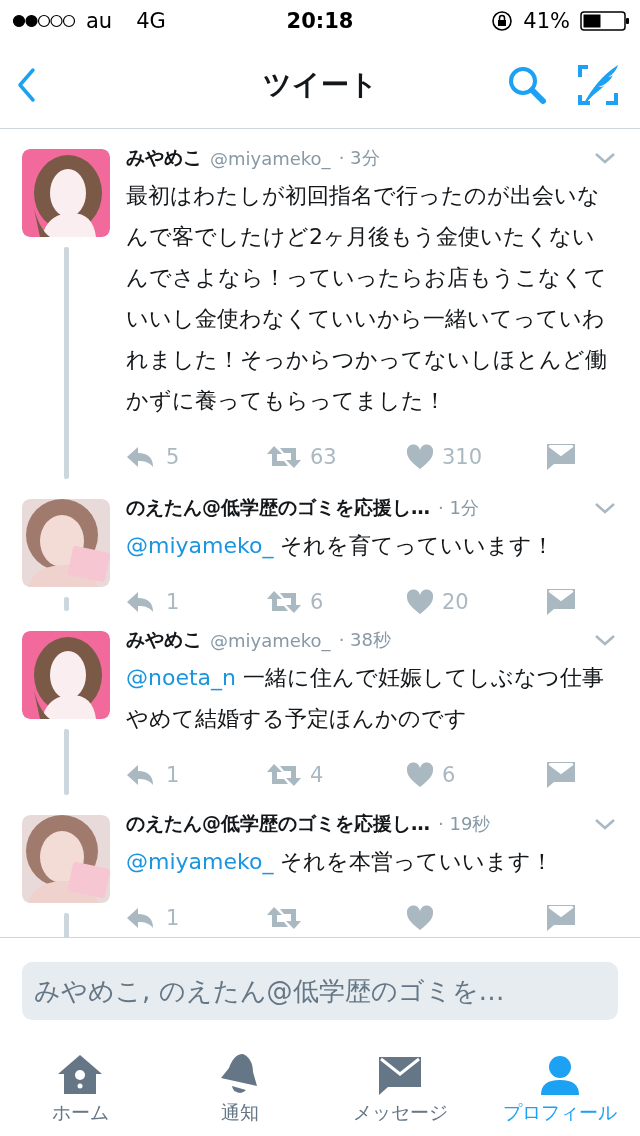 The image size is (640, 1136). I want to click on tab-item: ホーム, so click(80, 1088).